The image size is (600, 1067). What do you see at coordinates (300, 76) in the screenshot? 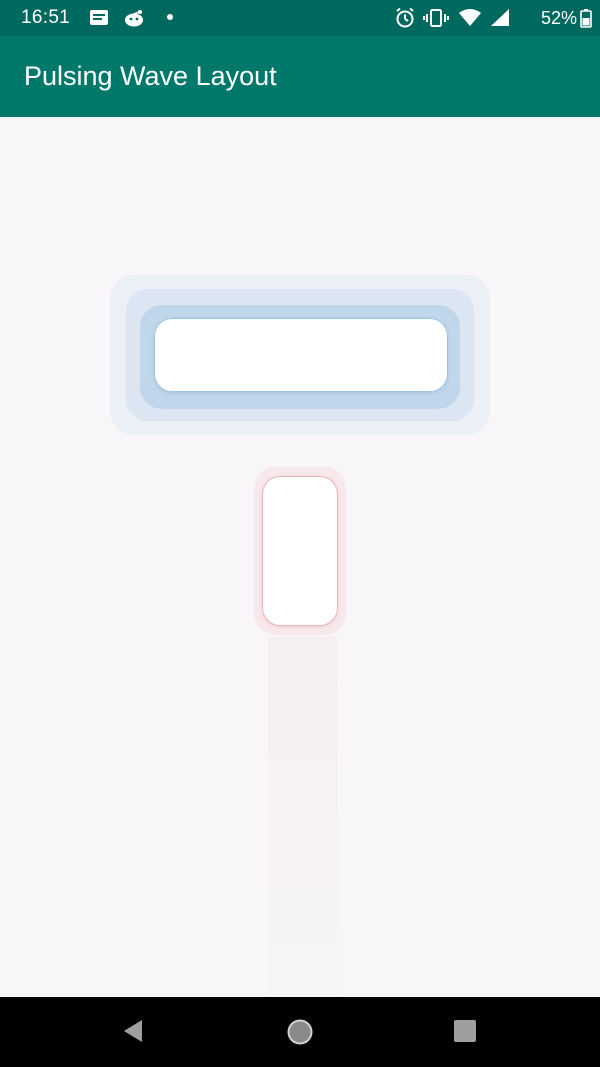
I see `app-bar: Pulsing Wave Layout` at bounding box center [300, 76].